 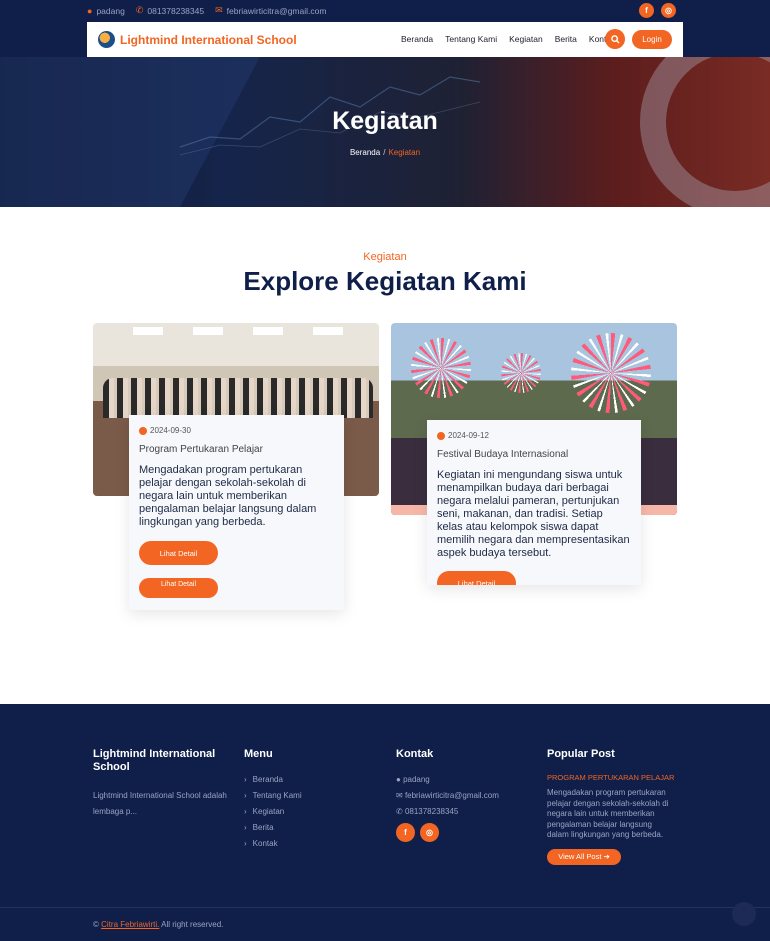 I want to click on ceiling-lights, so click(x=243, y=331).